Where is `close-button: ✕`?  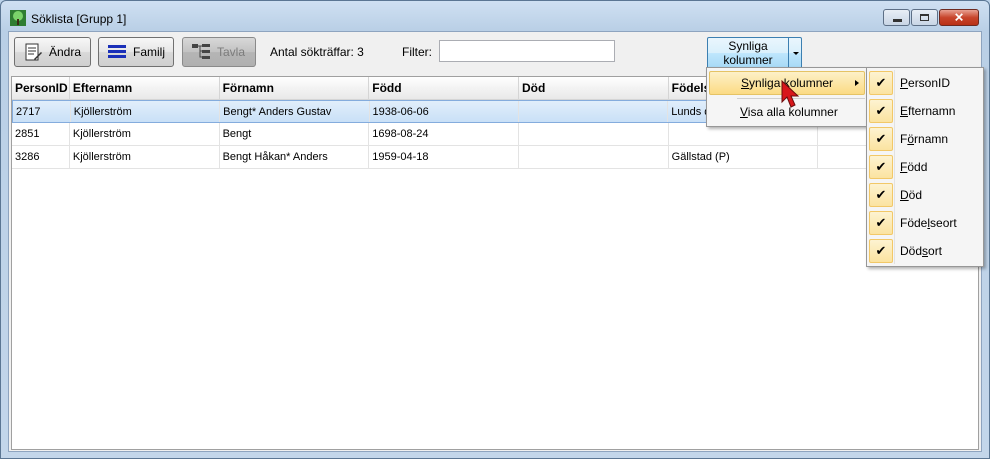
close-button: ✕ is located at coordinates (959, 17).